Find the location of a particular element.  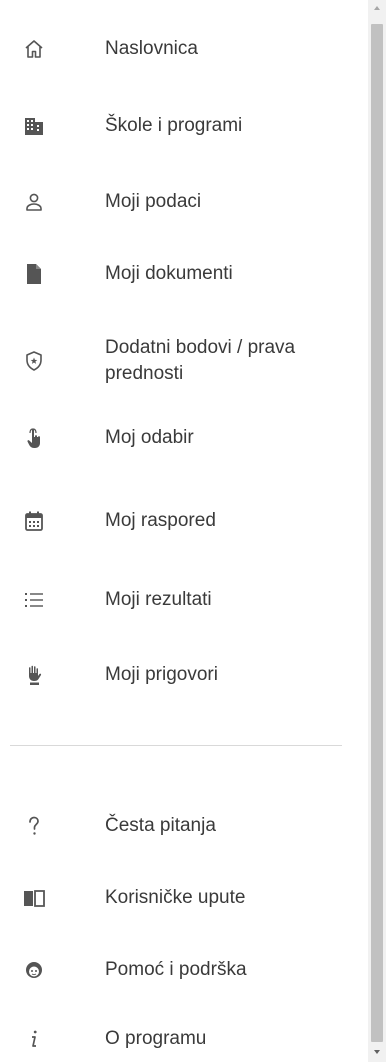

nav-item-label: Naslovnica is located at coordinates (151, 48).